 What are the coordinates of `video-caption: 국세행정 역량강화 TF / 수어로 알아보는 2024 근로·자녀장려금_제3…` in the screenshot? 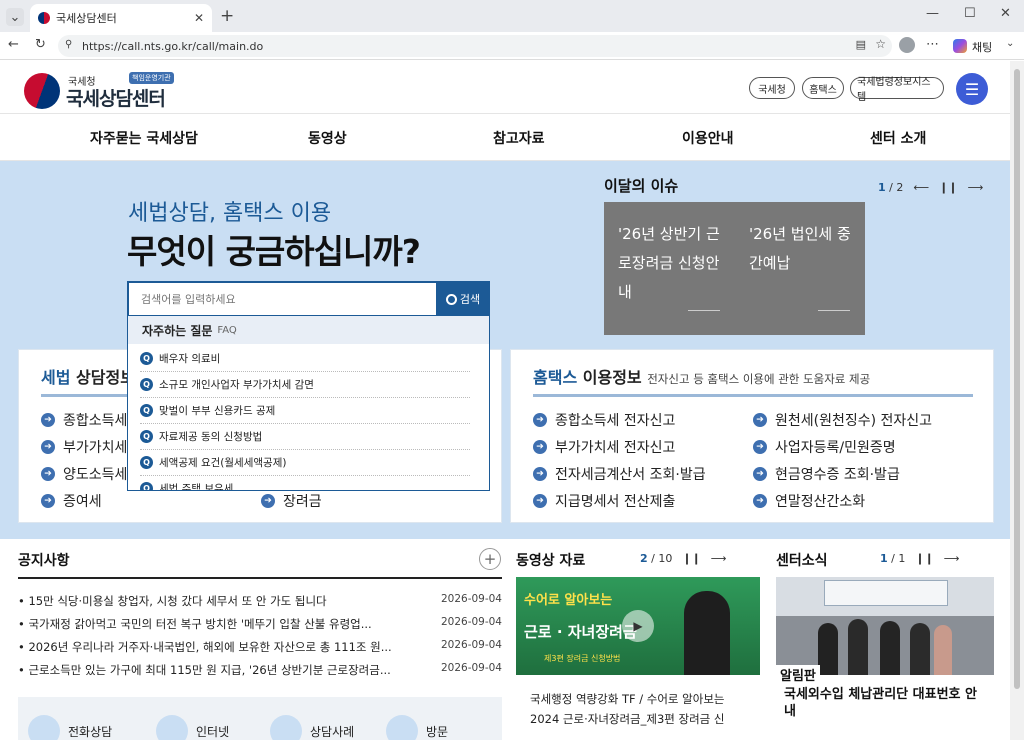 It's located at (640, 709).